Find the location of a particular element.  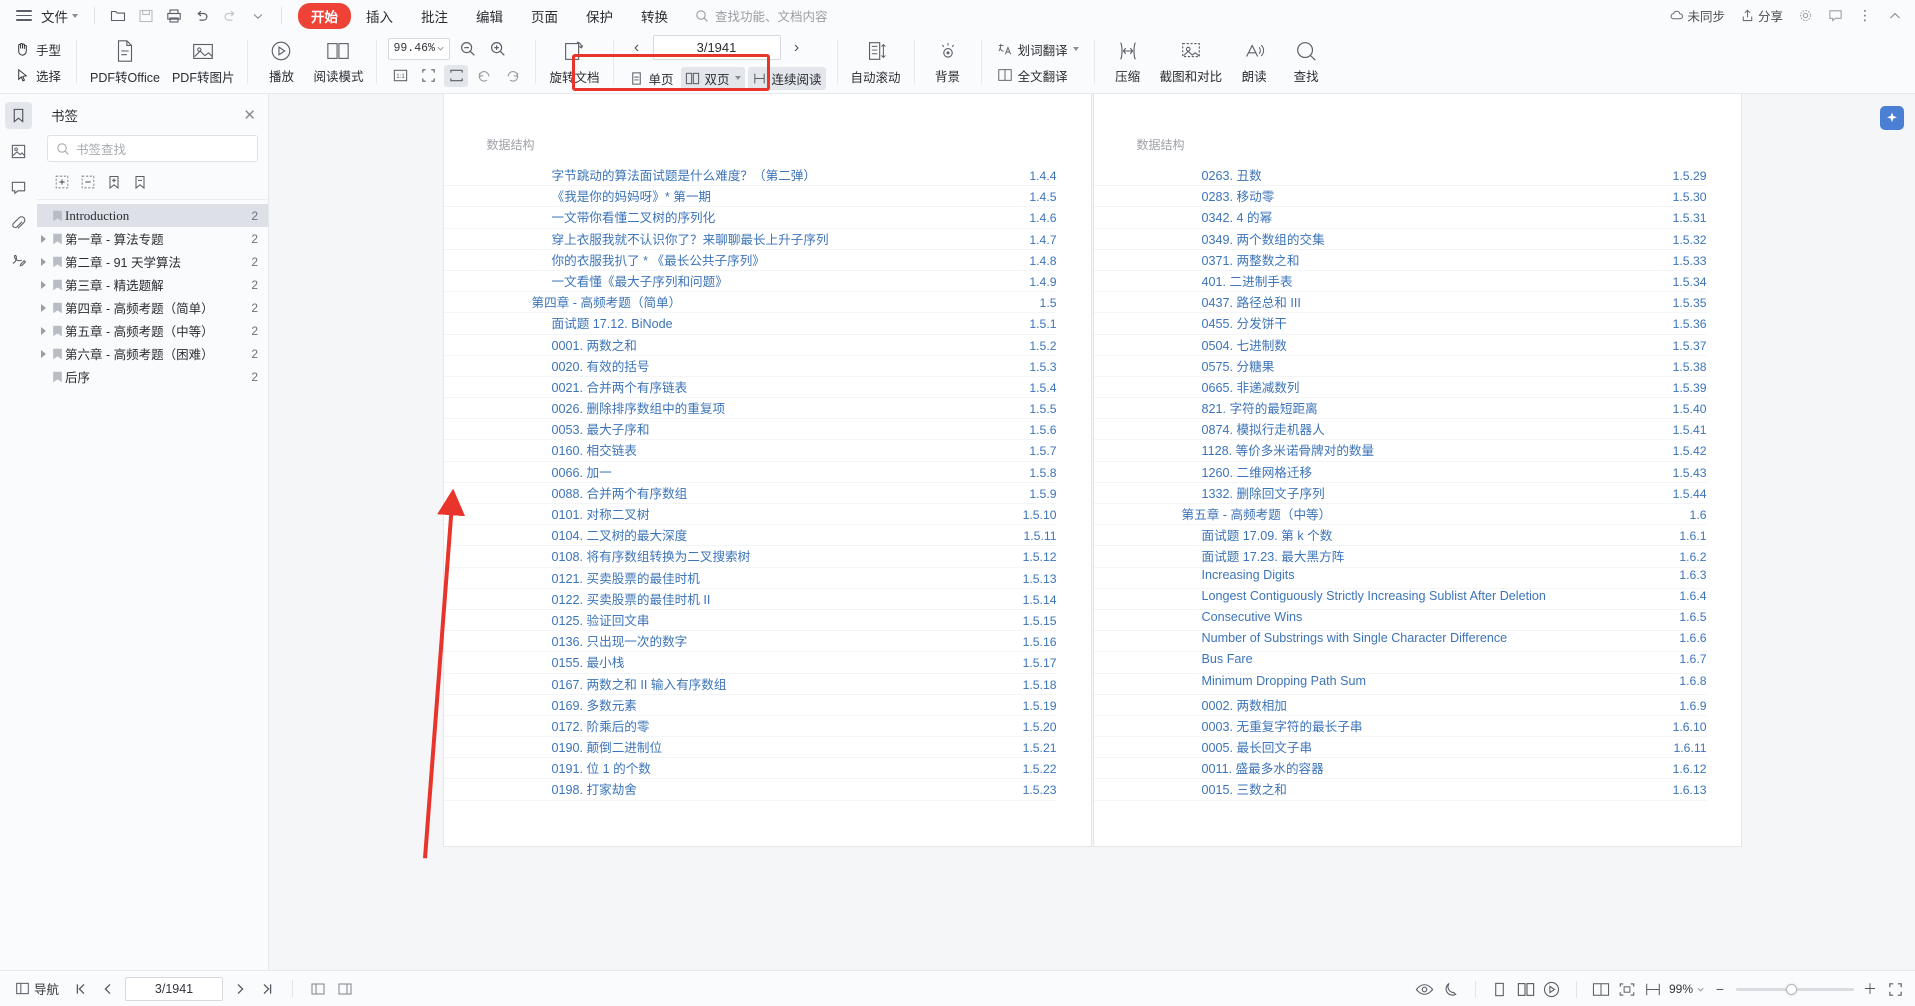

toc-entry: 0437. 路径总和 III 1.5.35 is located at coordinates (1400, 303).